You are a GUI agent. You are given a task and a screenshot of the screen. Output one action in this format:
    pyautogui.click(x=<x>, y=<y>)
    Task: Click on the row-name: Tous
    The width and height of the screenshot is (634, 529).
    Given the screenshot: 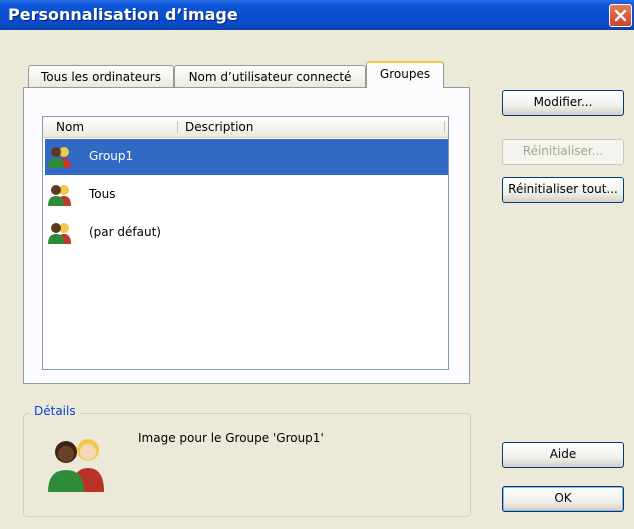 What is the action you would take?
    pyautogui.click(x=102, y=194)
    